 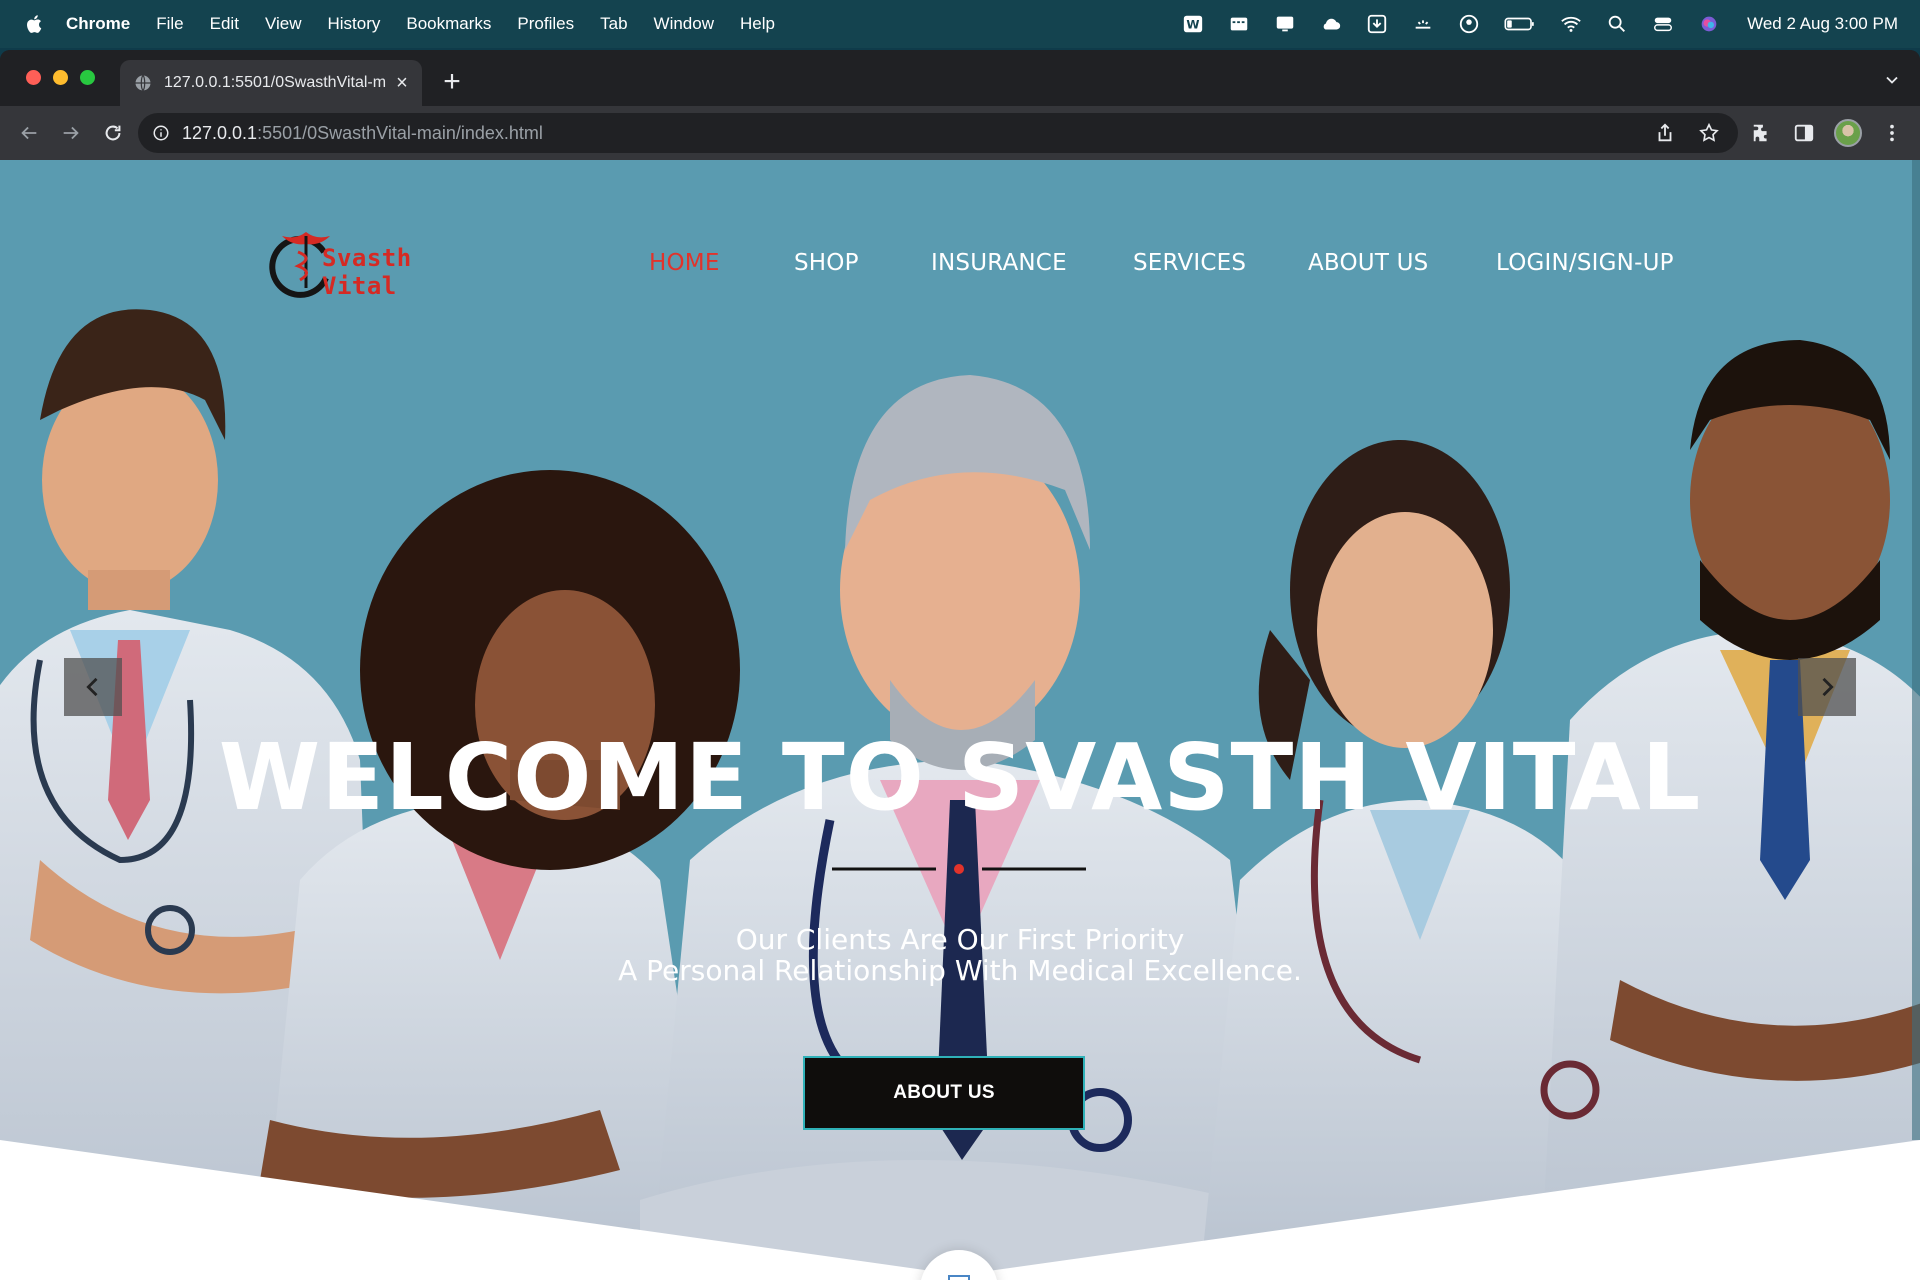 I want to click on nav-shop: SHOP, so click(x=826, y=263).